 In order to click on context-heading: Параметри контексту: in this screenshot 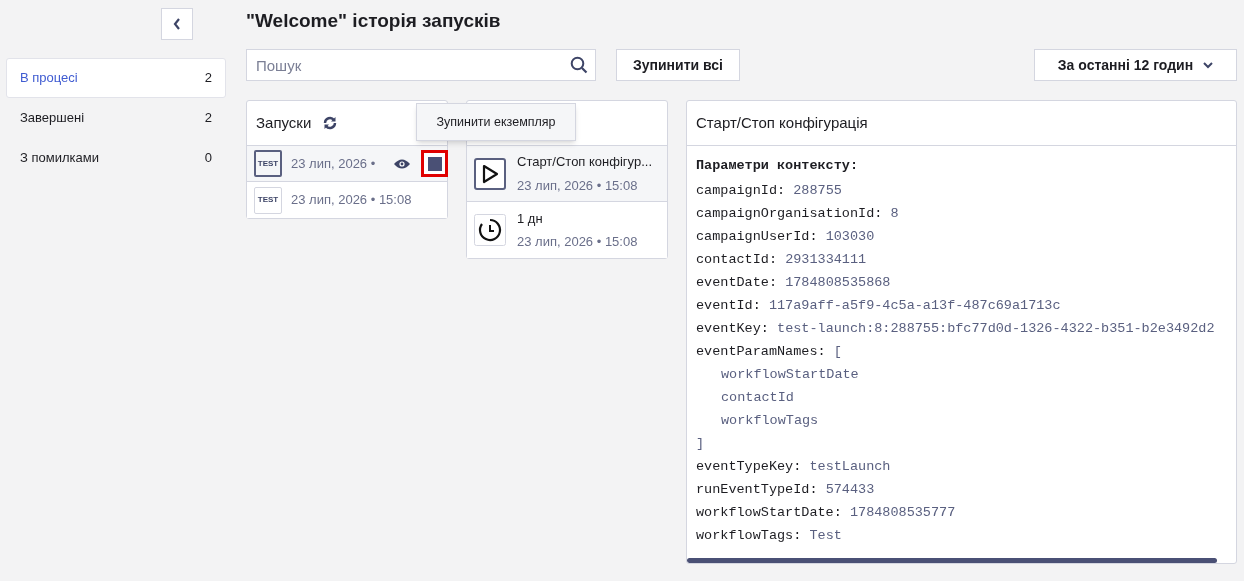, I will do `click(778, 166)`.